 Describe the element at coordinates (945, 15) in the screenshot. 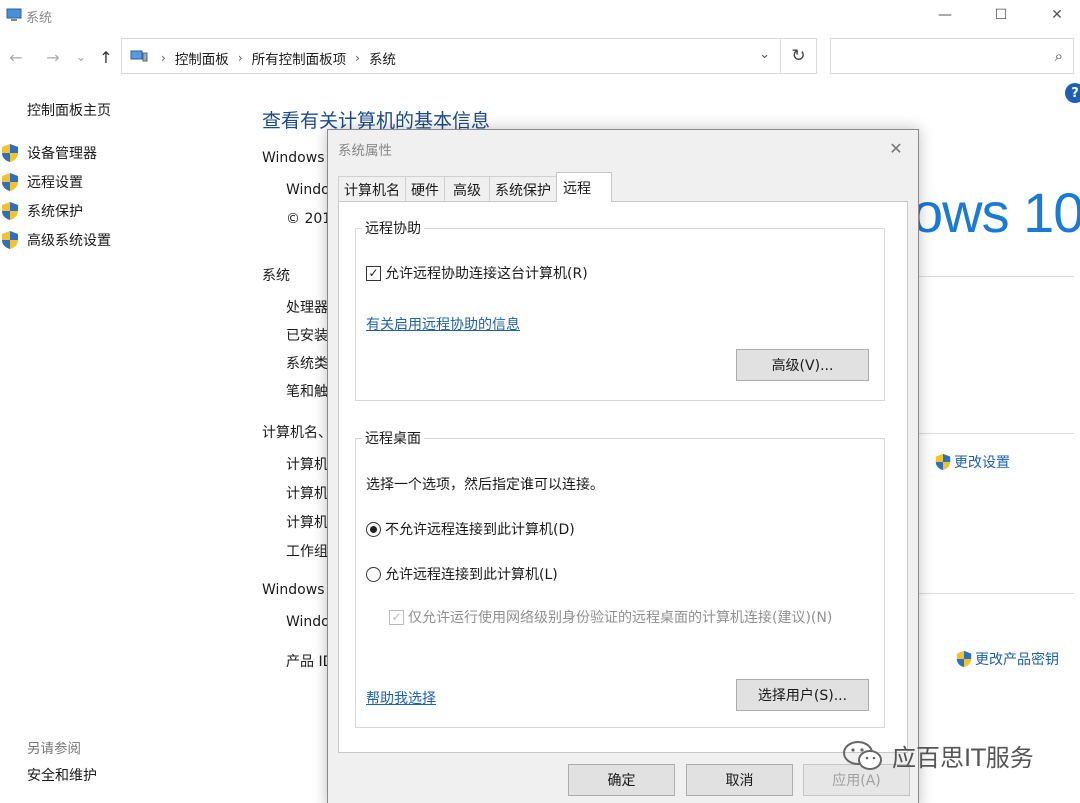

I see `minimize-button: —` at that location.